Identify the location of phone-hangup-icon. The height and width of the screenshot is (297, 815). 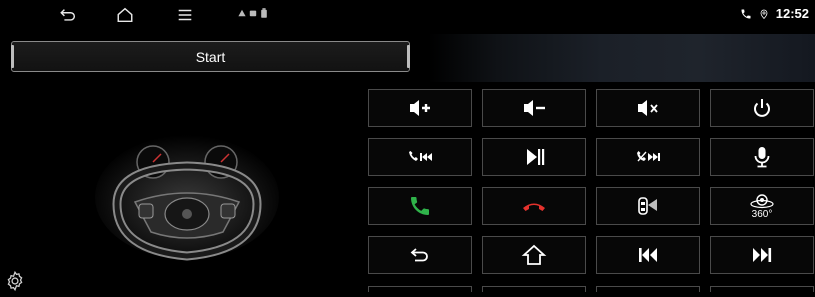
(534, 207).